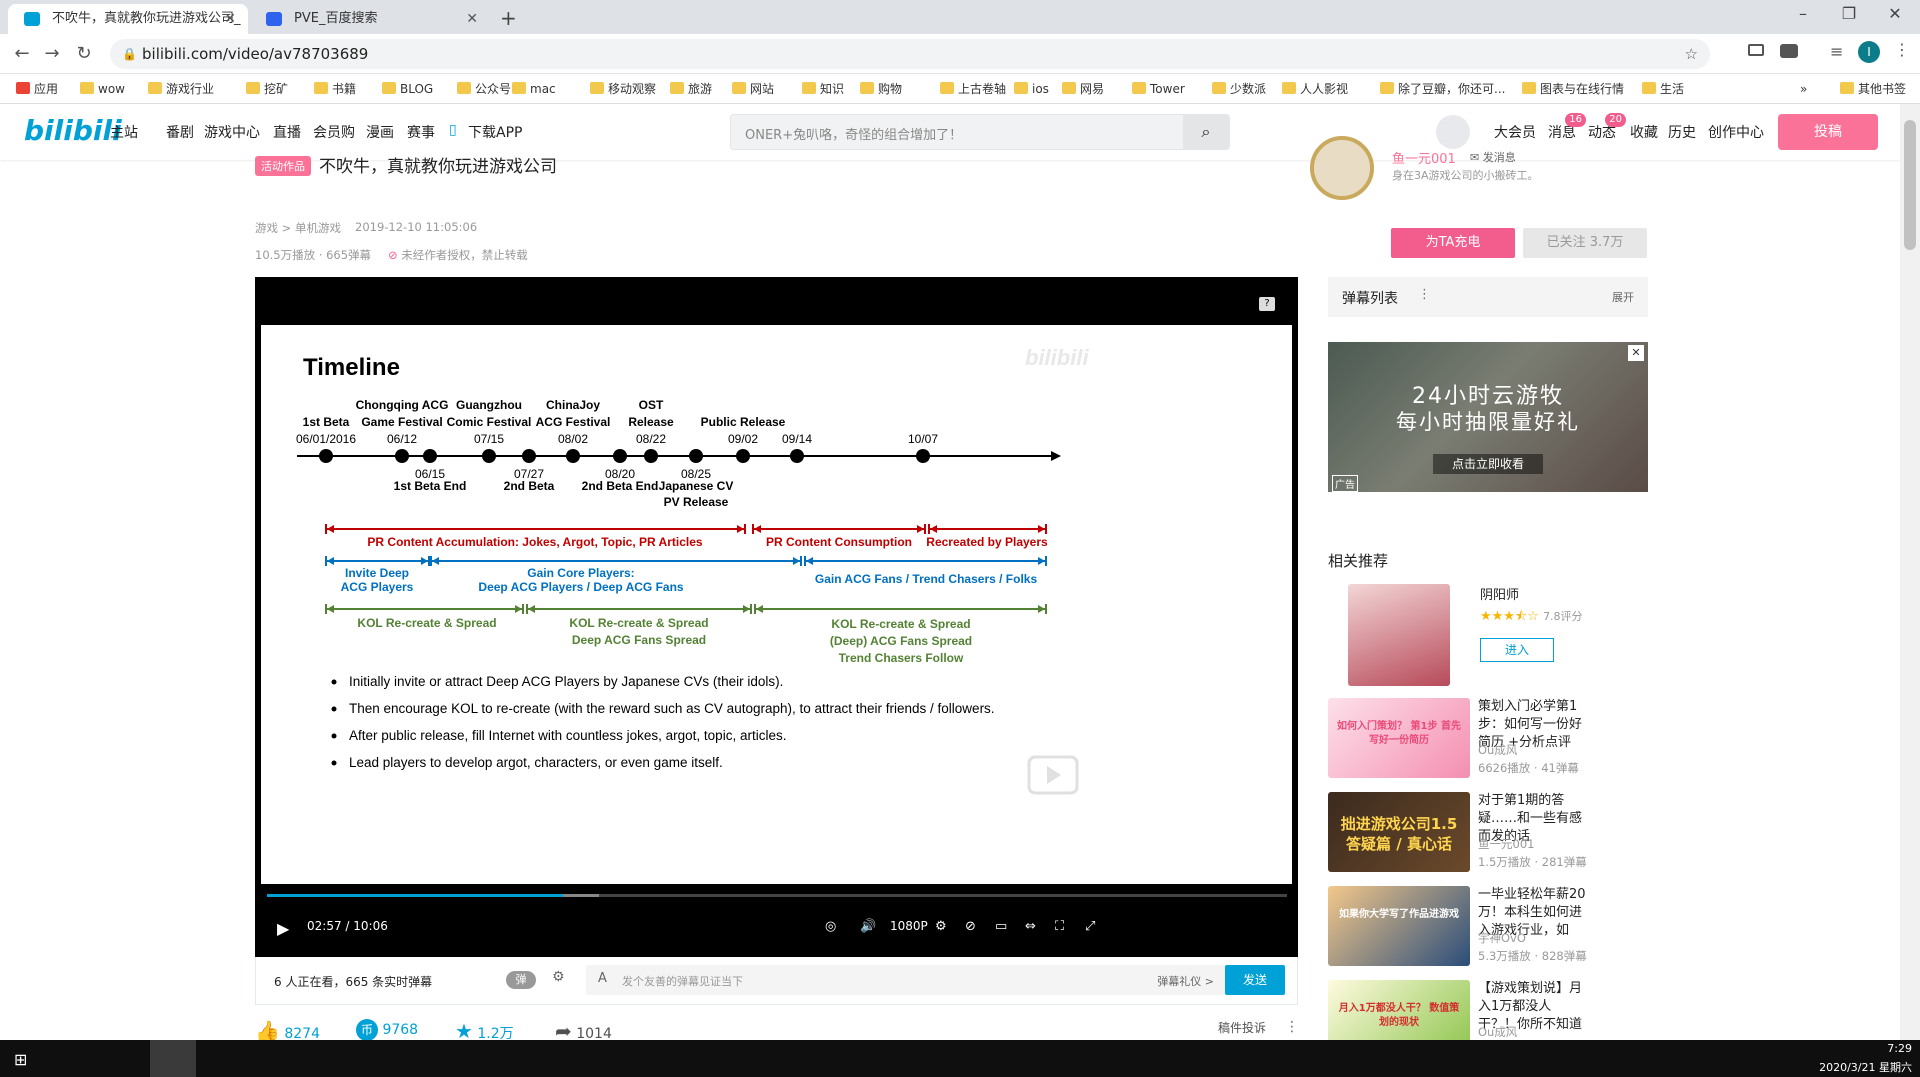  Describe the element at coordinates (334, 132) in the screenshot. I see `nav-link-4: 会员购` at that location.